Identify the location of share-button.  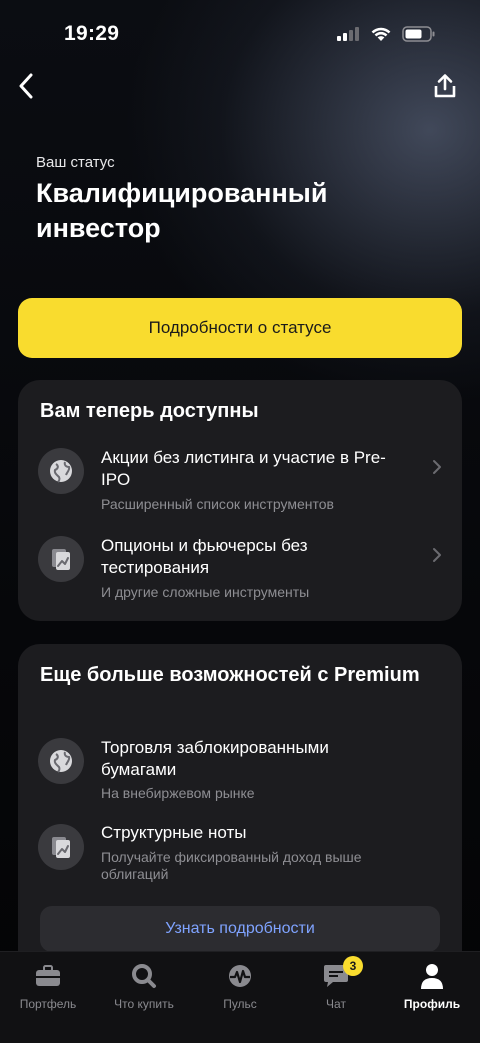
(445, 86).